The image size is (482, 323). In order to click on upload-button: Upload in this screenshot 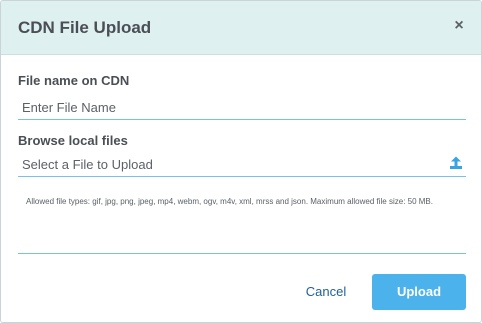, I will do `click(419, 292)`.